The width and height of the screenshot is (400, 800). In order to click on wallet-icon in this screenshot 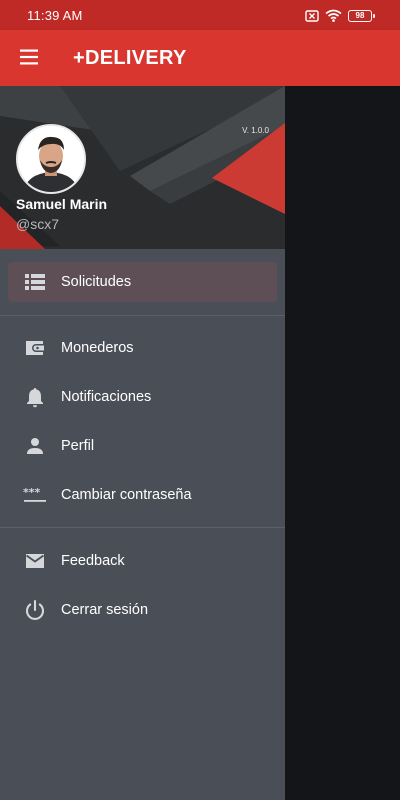, I will do `click(35, 348)`.